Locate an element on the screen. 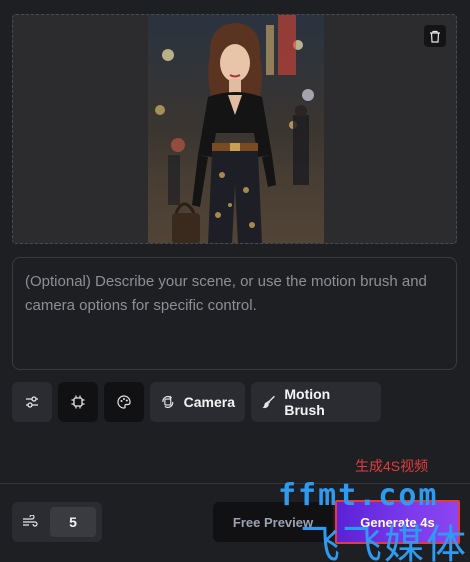 The image size is (470, 562). motion-value: 5 is located at coordinates (73, 522).